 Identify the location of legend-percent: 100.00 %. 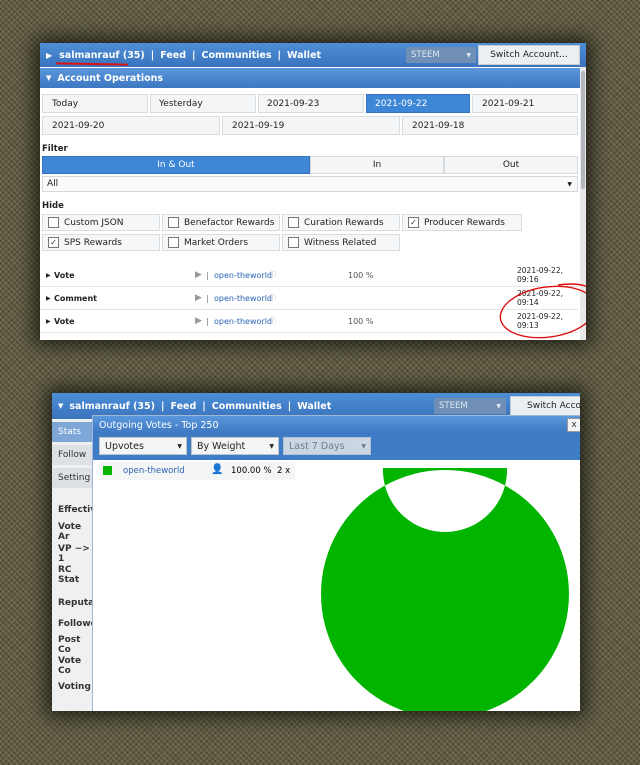
(251, 471).